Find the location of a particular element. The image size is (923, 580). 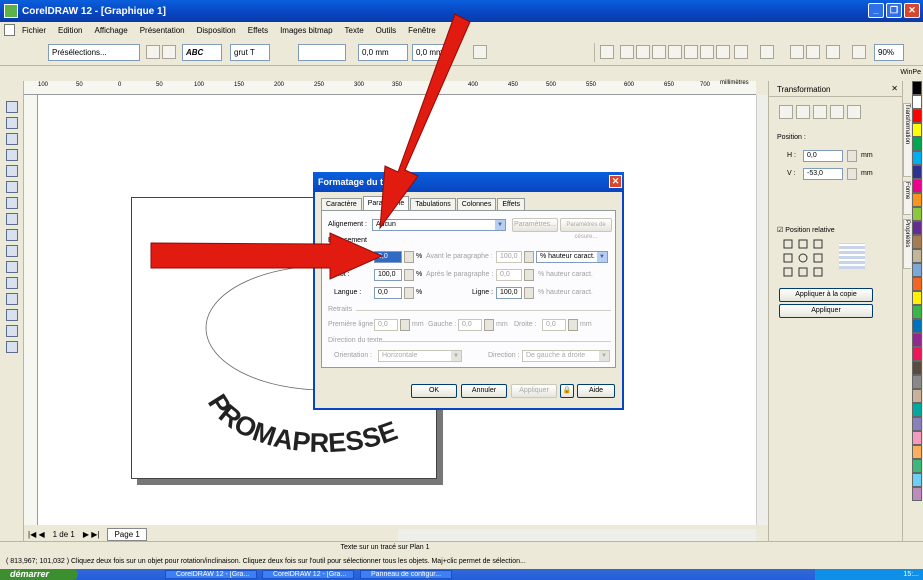

add-preset-icon is located at coordinates (153, 52).